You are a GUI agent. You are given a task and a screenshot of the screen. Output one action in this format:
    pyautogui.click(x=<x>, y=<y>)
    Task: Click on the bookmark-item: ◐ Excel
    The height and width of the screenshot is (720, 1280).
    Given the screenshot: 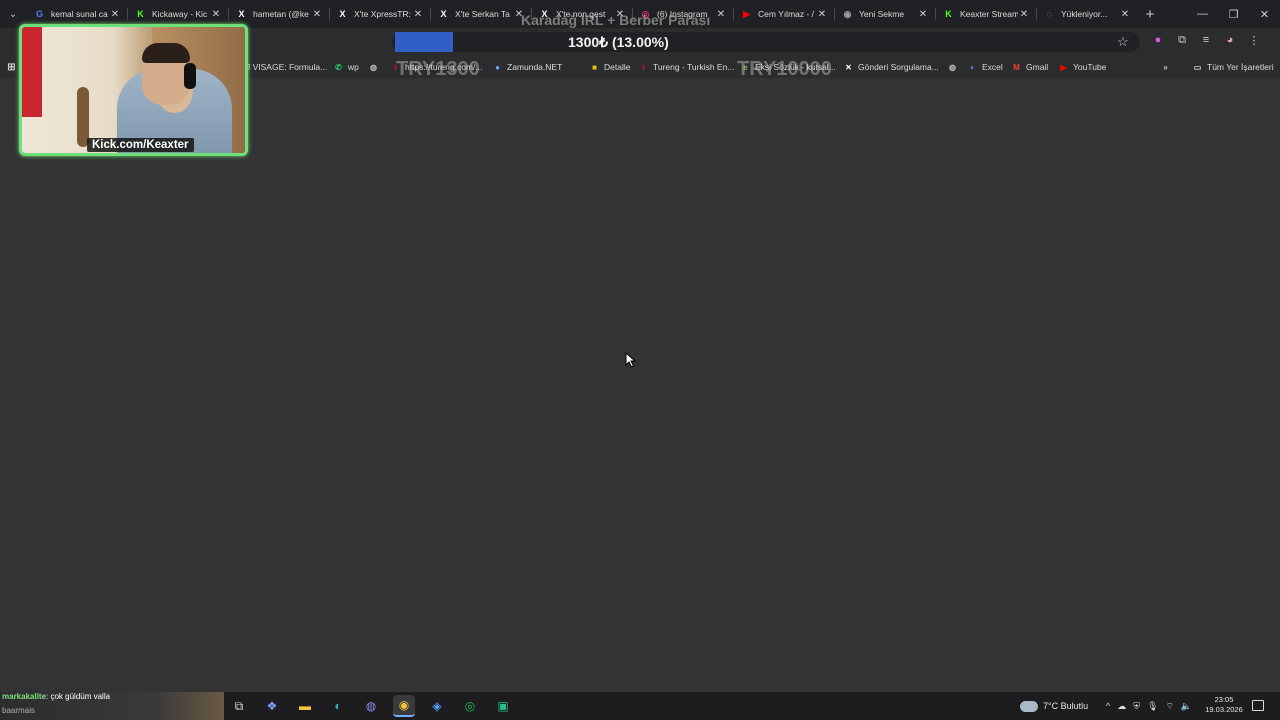 What is the action you would take?
    pyautogui.click(x=985, y=67)
    